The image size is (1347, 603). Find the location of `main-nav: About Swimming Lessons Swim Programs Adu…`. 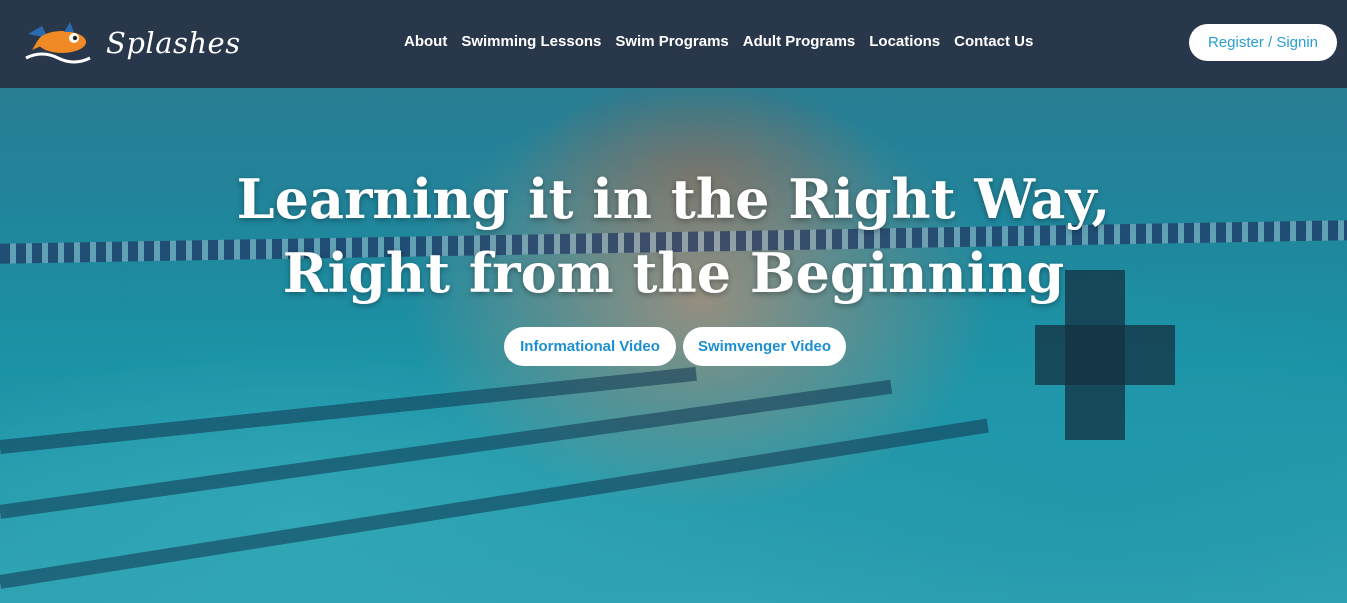

main-nav: About Swimming Lessons Swim Programs Adu… is located at coordinates (718, 41).